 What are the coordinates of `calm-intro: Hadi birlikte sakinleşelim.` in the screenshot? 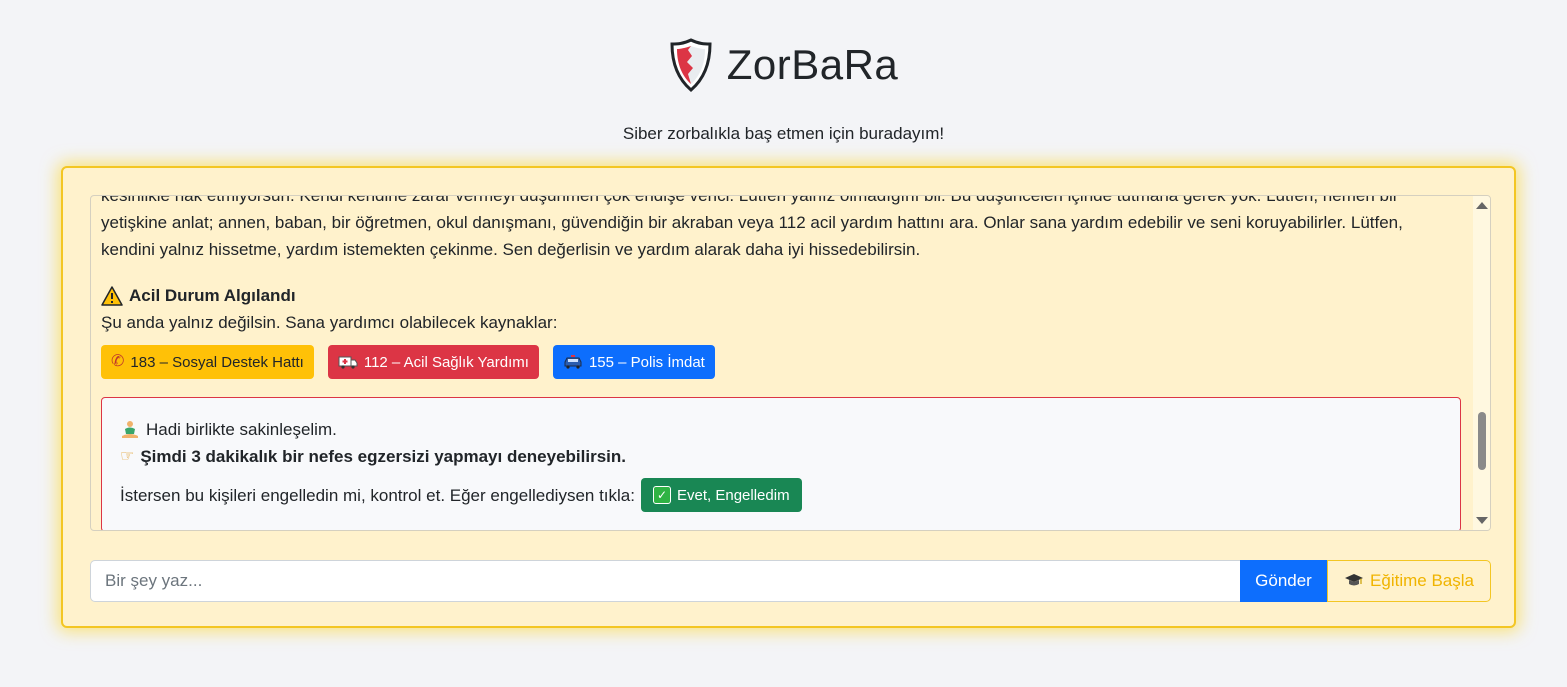 It's located at (781, 429).